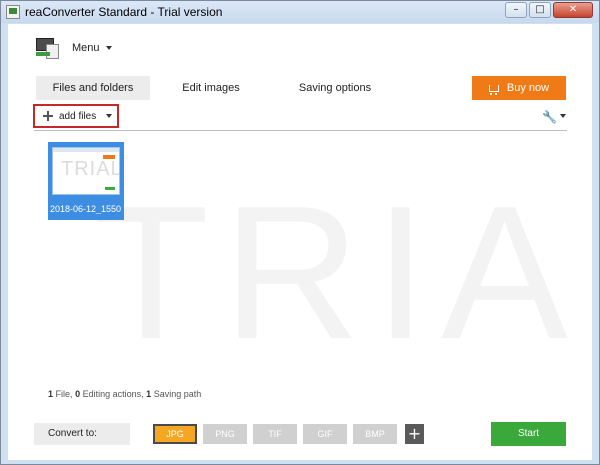 Image resolution: width=600 pixels, height=465 pixels. I want to click on file-count: 1, so click(51, 394).